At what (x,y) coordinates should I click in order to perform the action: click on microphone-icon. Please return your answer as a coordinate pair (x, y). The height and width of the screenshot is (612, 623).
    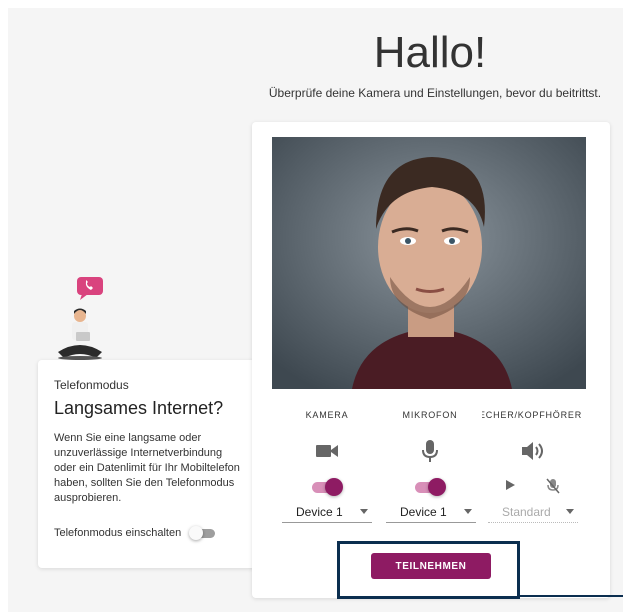
    Looking at the image, I should click on (430, 451).